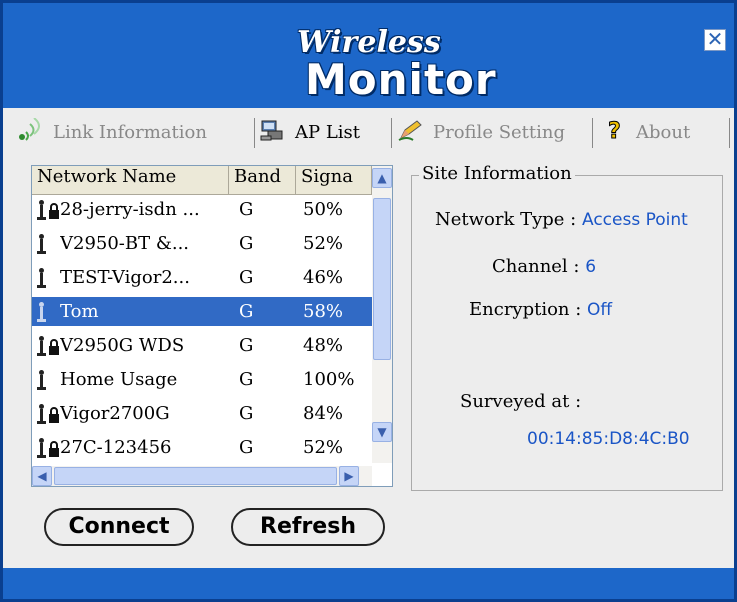  I want to click on signal-strength: 84%, so click(323, 413).